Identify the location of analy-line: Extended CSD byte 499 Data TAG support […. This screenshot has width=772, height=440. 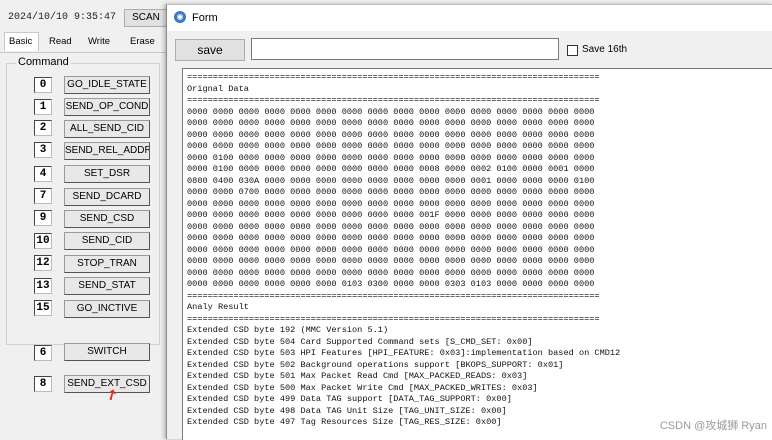
(349, 399).